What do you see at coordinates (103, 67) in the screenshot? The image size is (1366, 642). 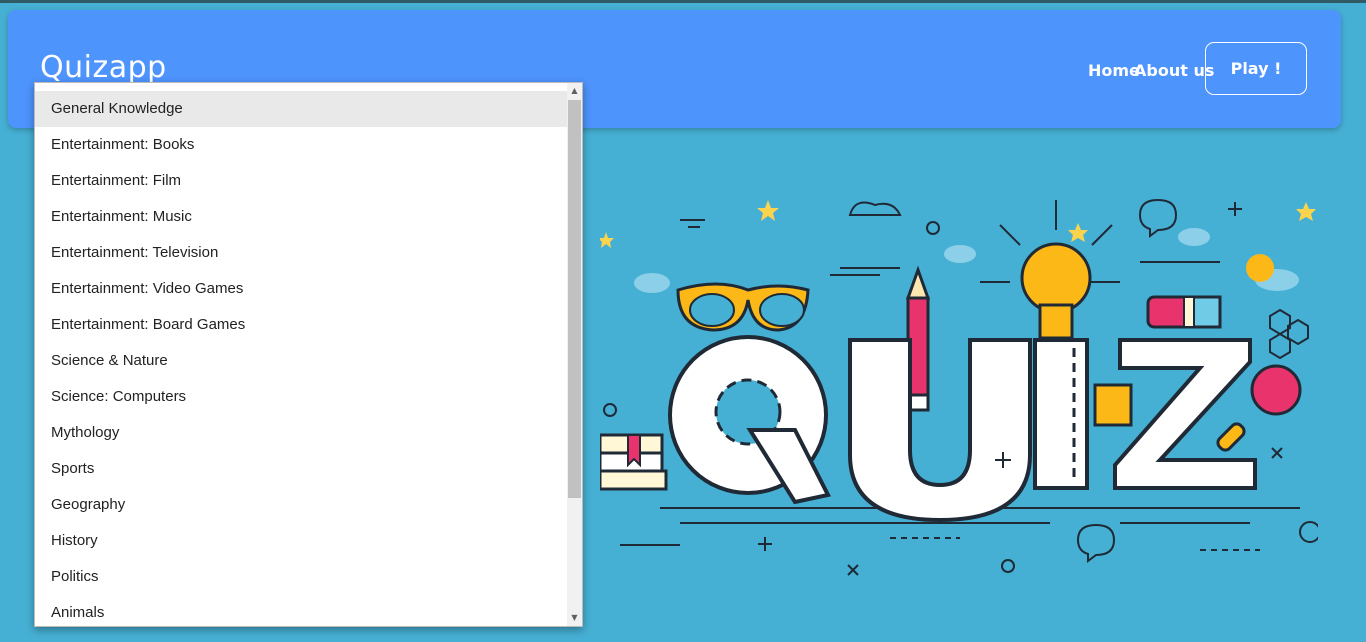 I see `brand-logo: Quizapp` at bounding box center [103, 67].